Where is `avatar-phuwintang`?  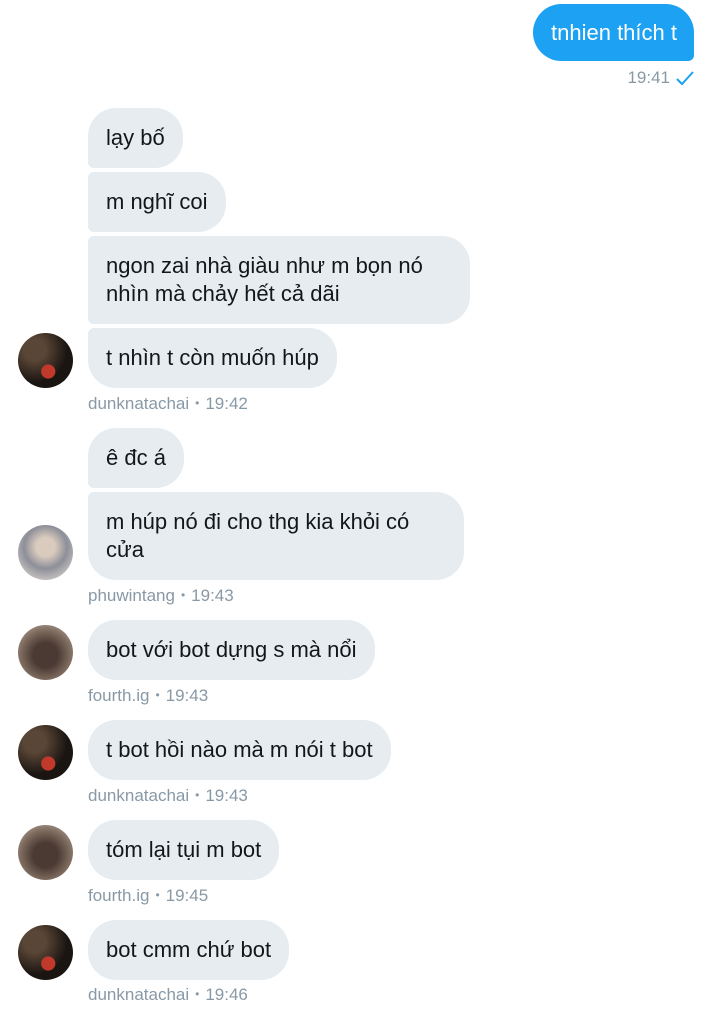
avatar-phuwintang is located at coordinates (45, 552).